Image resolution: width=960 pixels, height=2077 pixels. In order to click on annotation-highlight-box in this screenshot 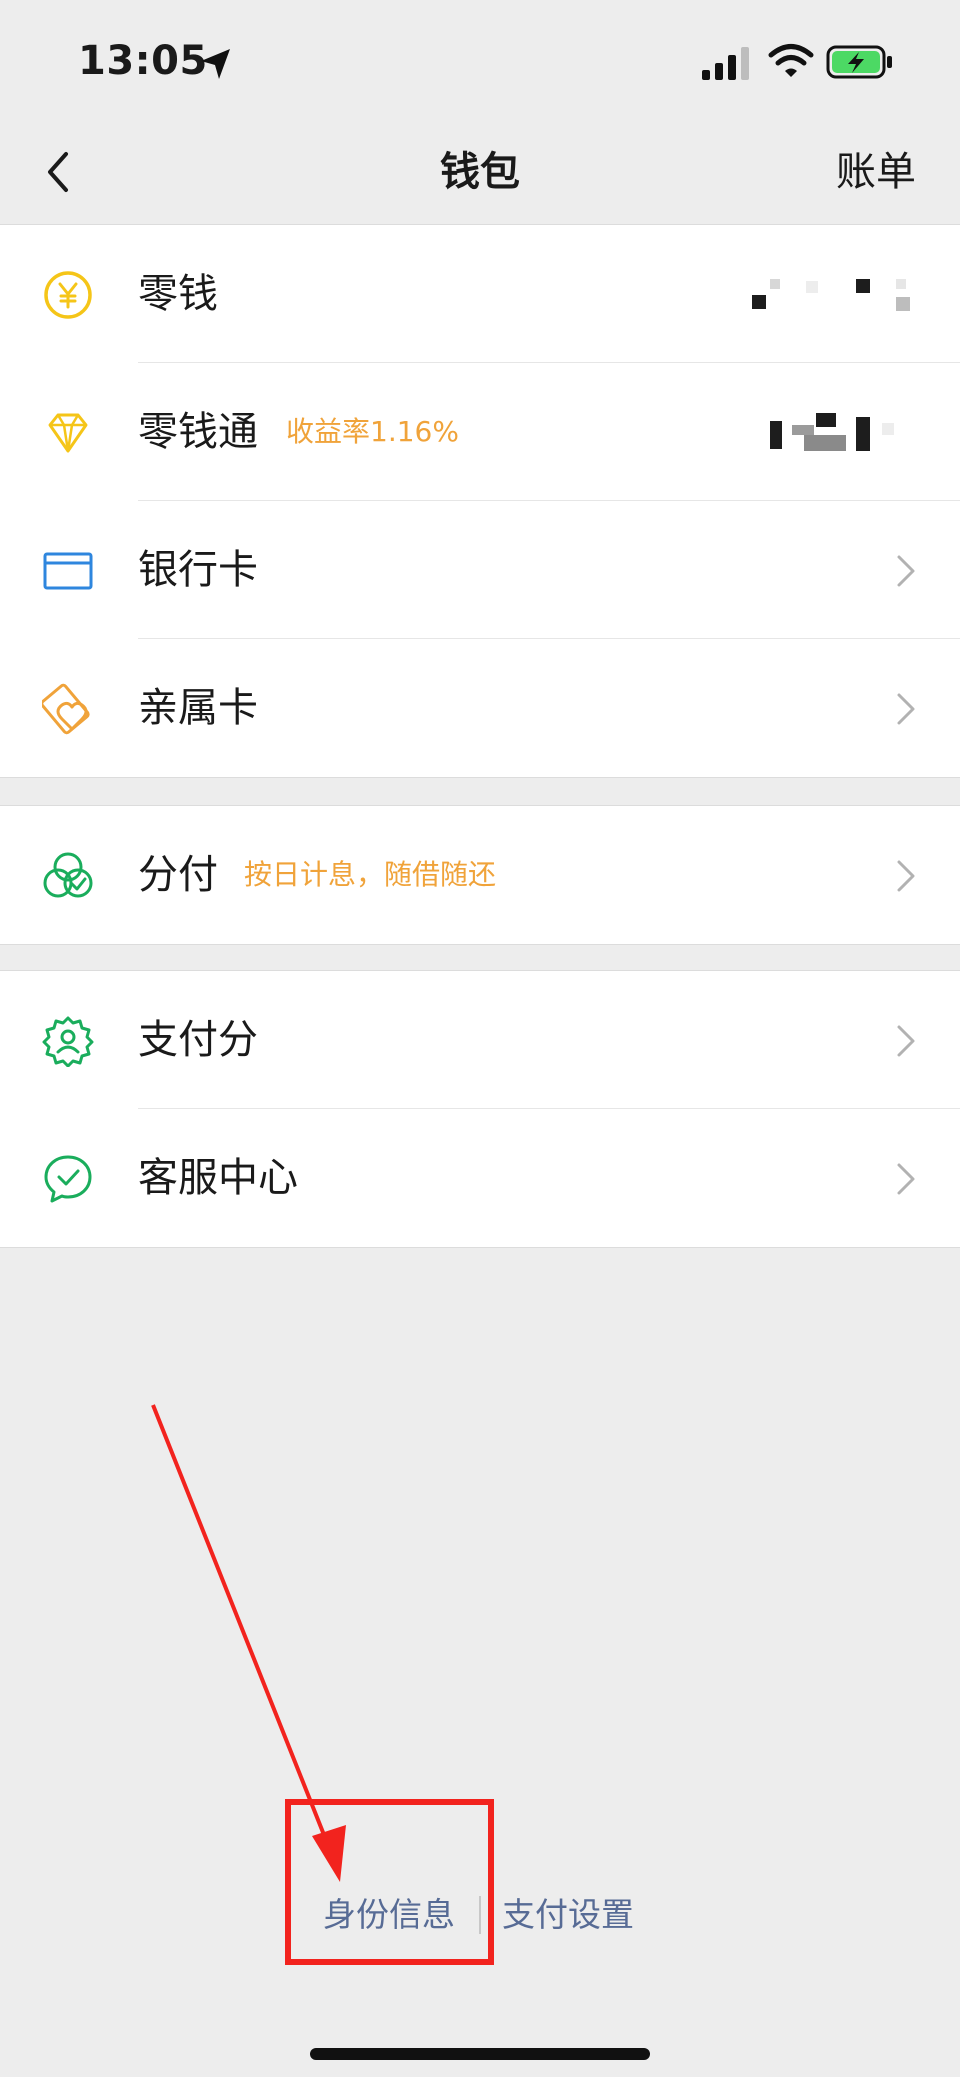, I will do `click(389, 1882)`.